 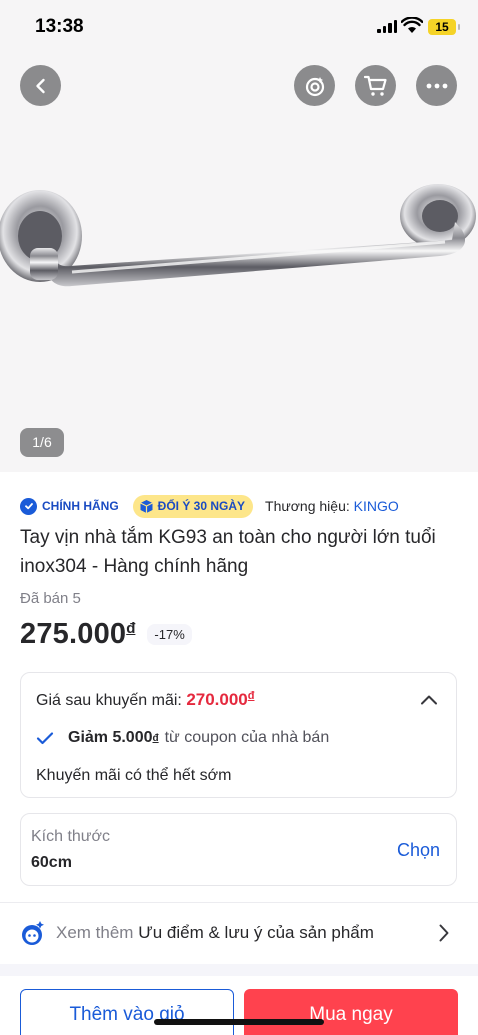 I want to click on chevron-up-icon, so click(x=429, y=700).